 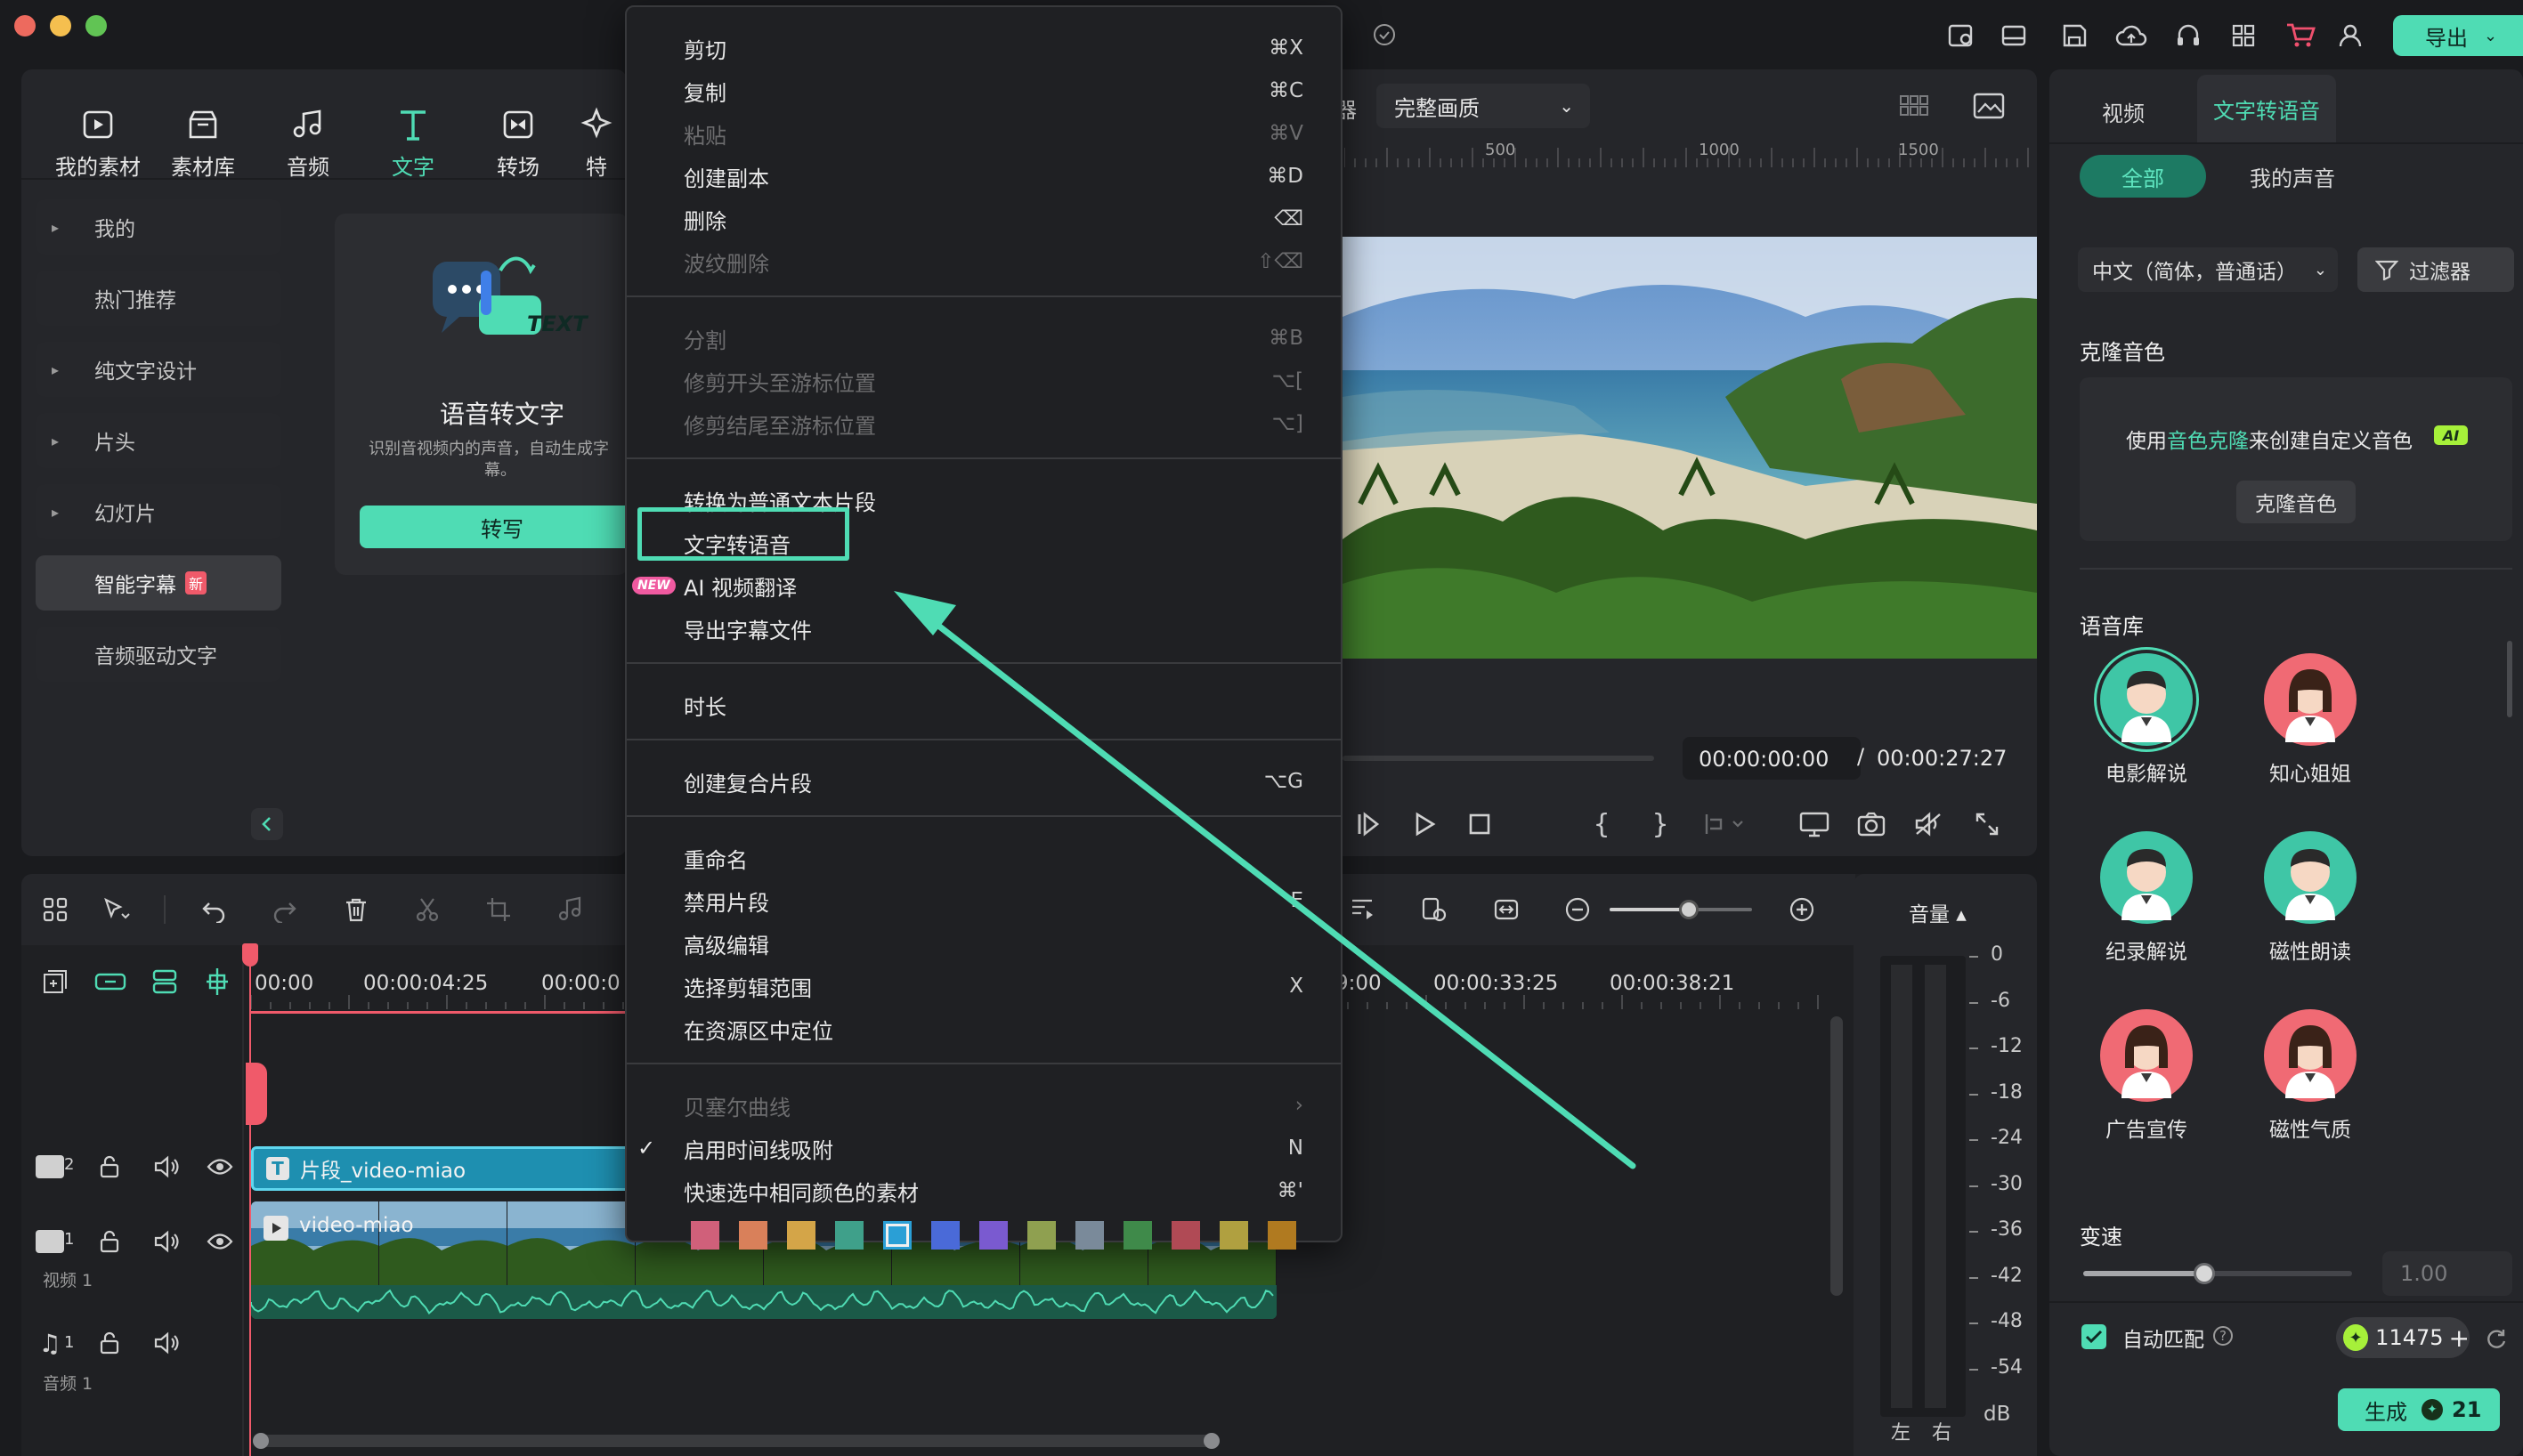 What do you see at coordinates (1265, 880) in the screenshot?
I see `annotation-arrow-icon` at bounding box center [1265, 880].